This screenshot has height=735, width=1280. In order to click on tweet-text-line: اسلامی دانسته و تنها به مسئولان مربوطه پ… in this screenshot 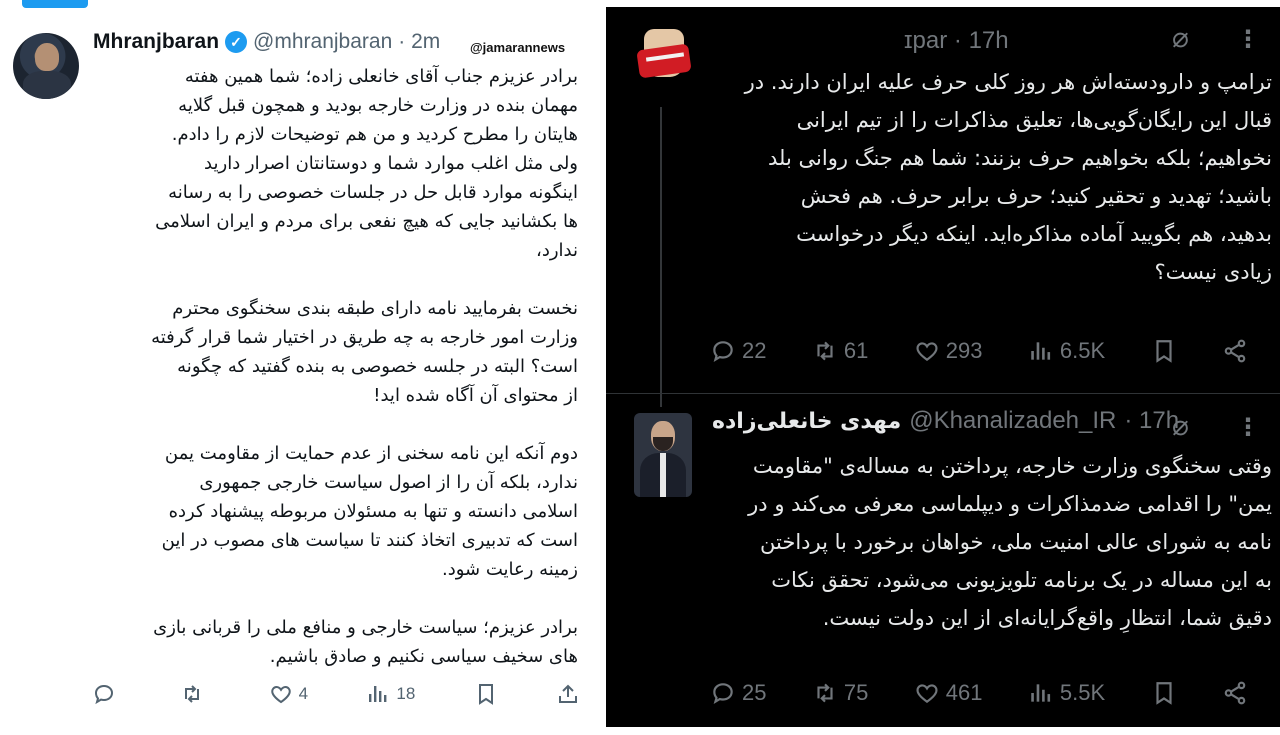, I will do `click(373, 511)`.